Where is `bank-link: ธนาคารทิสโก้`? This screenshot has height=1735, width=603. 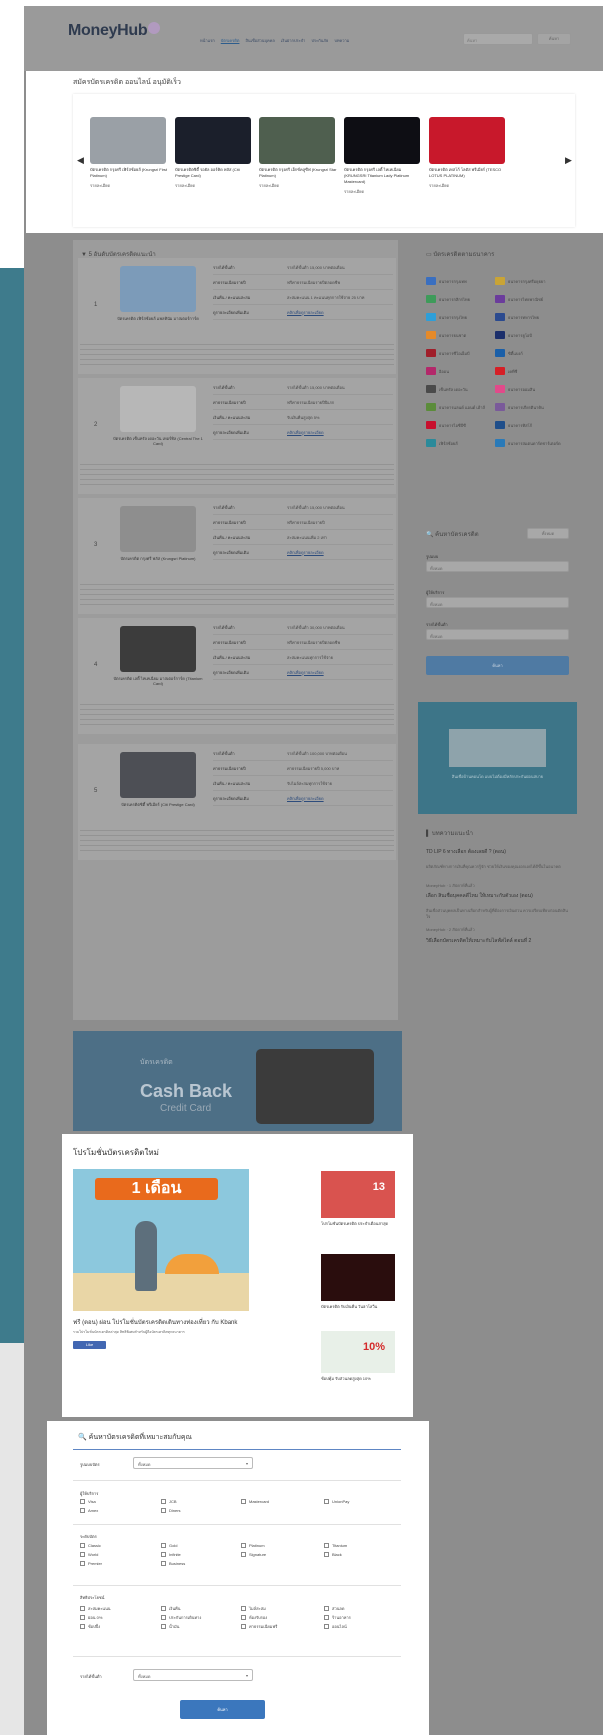 bank-link: ธนาคารทิสโก้ is located at coordinates (528, 425).